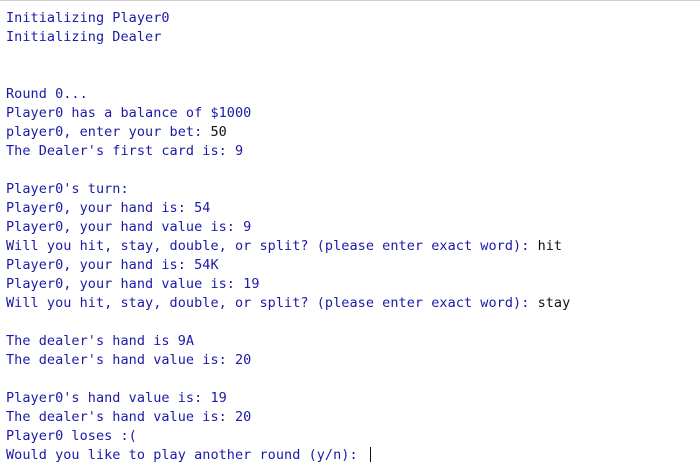 This screenshot has width=700, height=467. Describe the element at coordinates (288, 208) in the screenshot. I see `console-line: Player0, your hand is: 54` at that location.